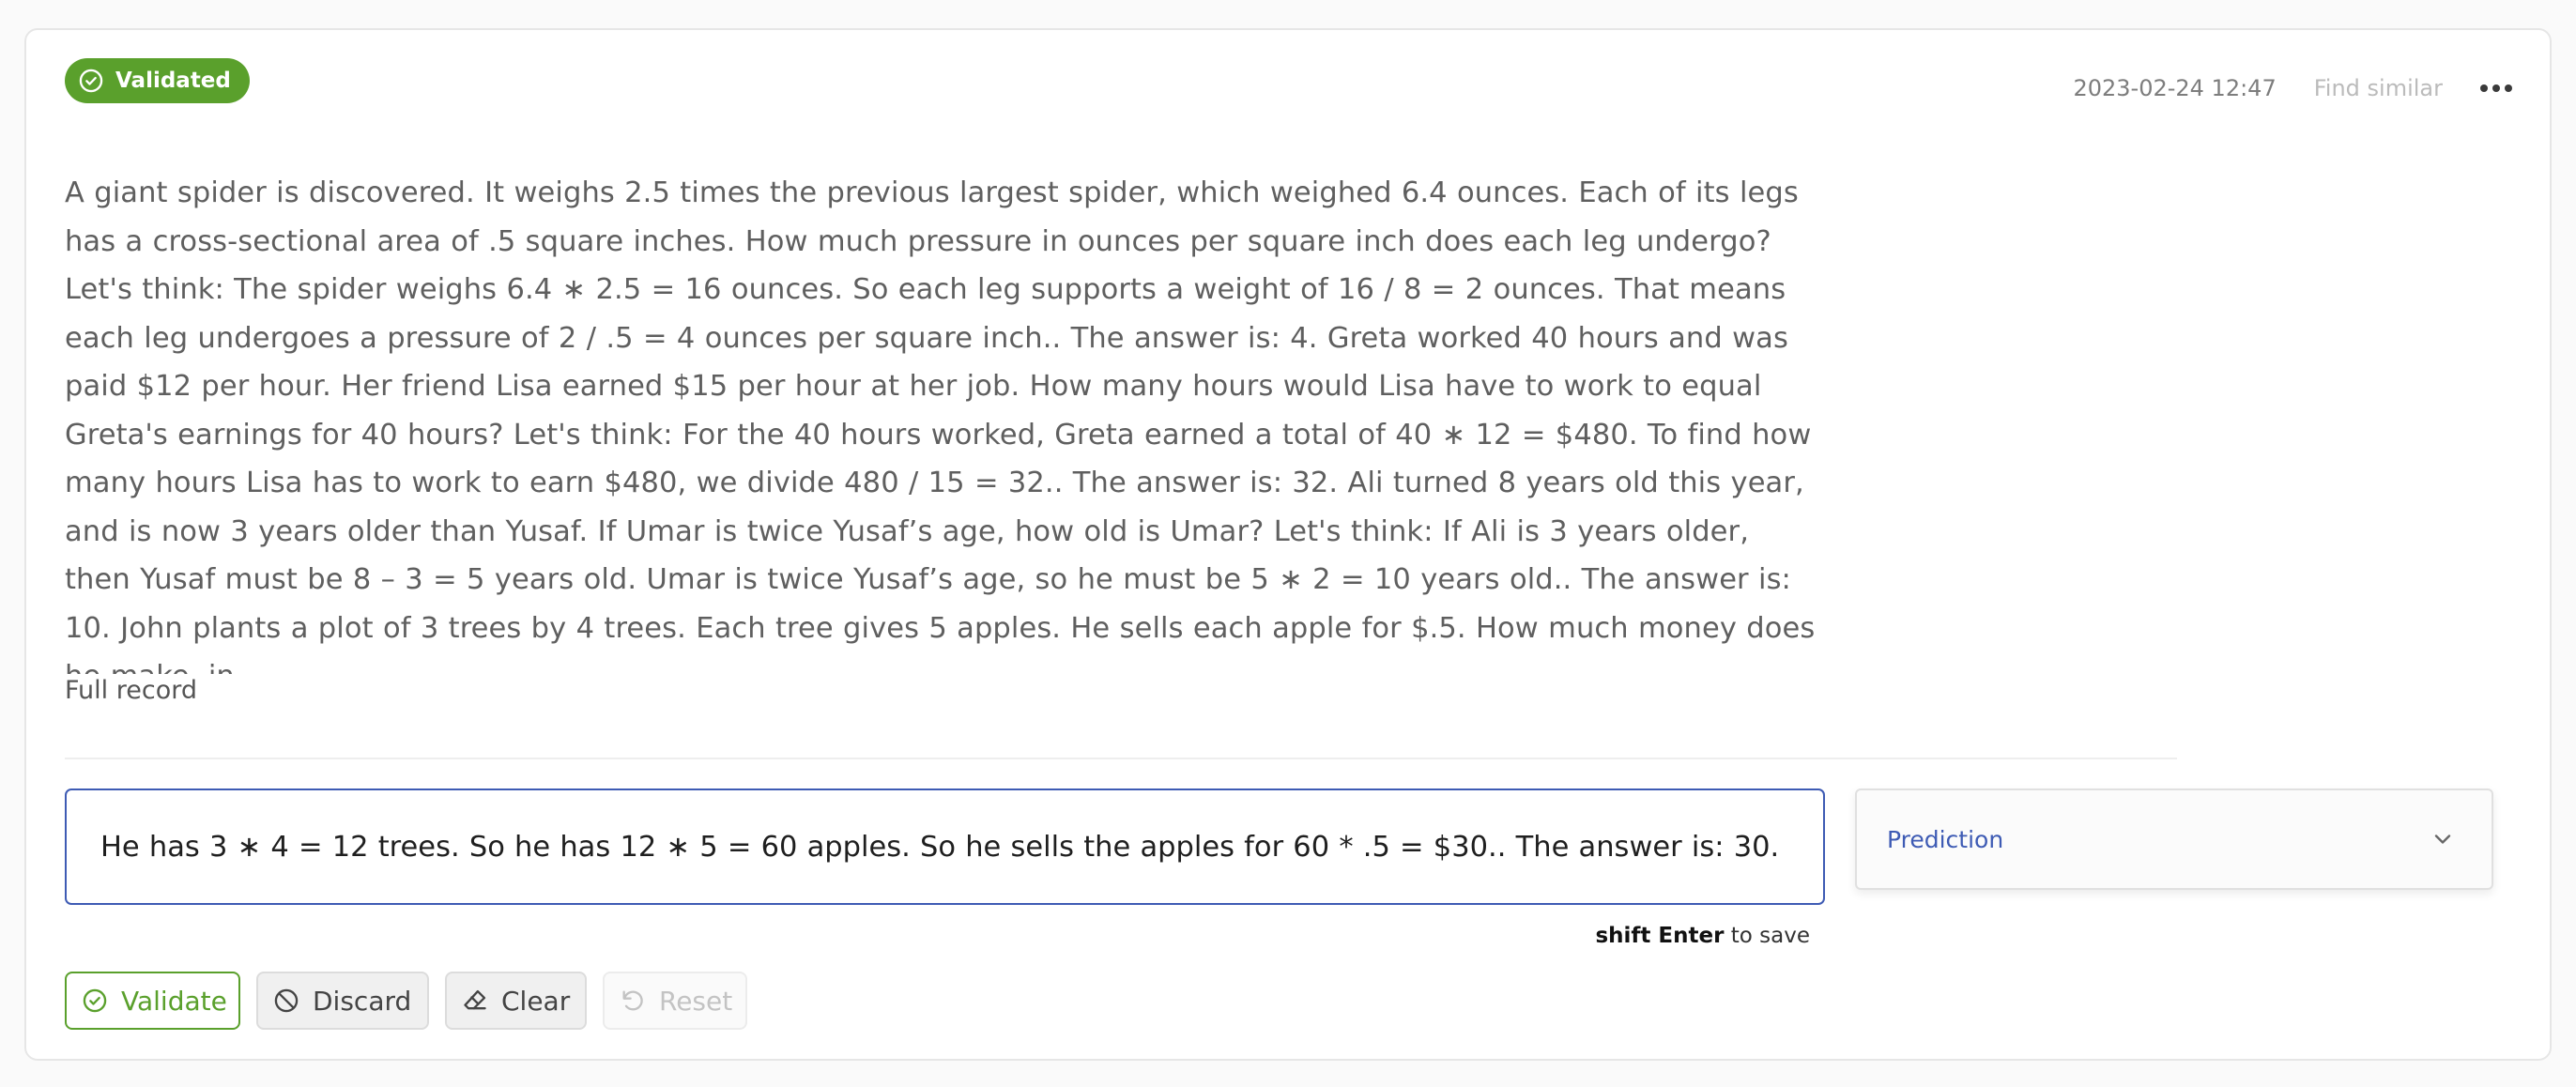  I want to click on divider, so click(1121, 759).